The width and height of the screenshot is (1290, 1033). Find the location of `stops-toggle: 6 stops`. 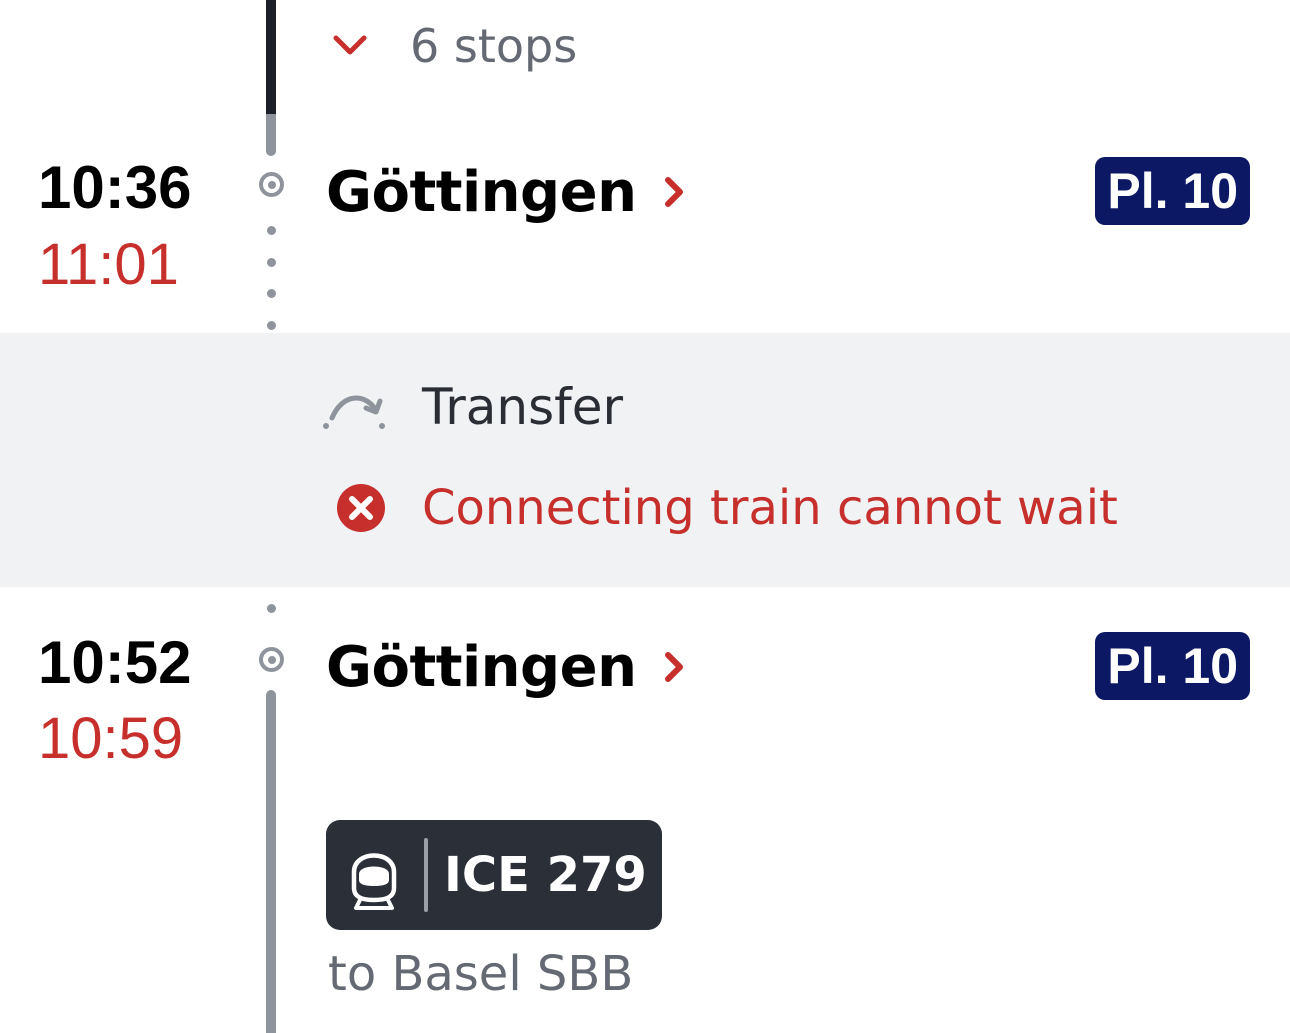

stops-toggle: 6 stops is located at coordinates (453, 46).